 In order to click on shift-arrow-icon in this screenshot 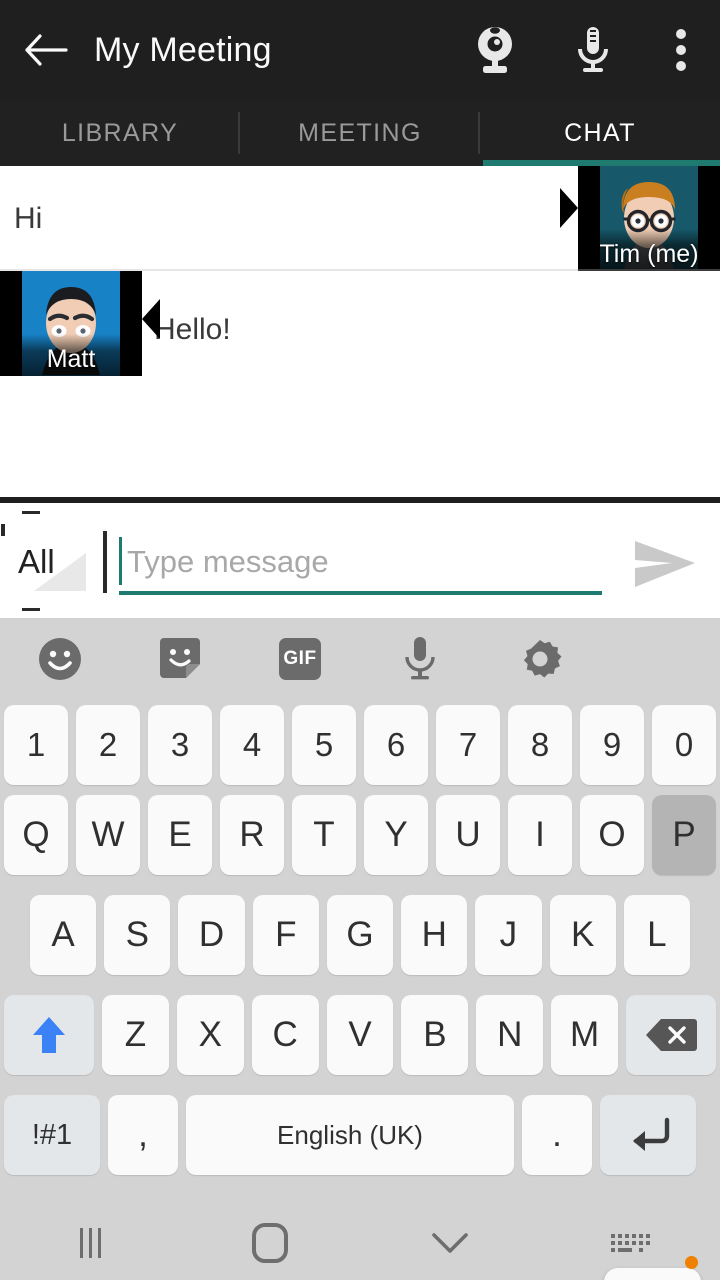, I will do `click(49, 1035)`.